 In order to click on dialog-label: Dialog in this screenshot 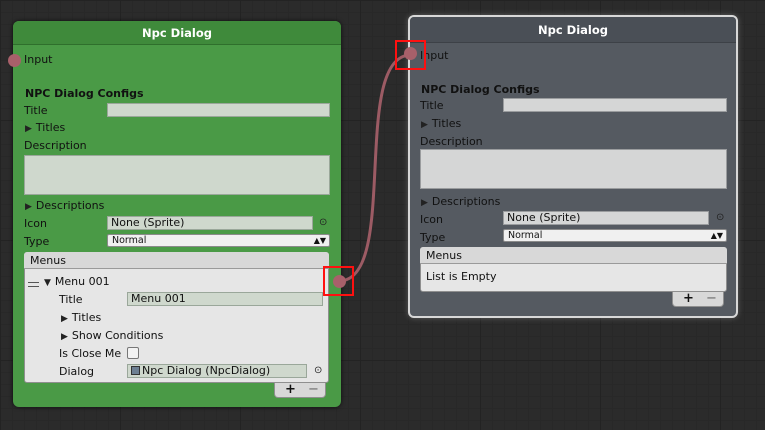, I will do `click(77, 371)`.